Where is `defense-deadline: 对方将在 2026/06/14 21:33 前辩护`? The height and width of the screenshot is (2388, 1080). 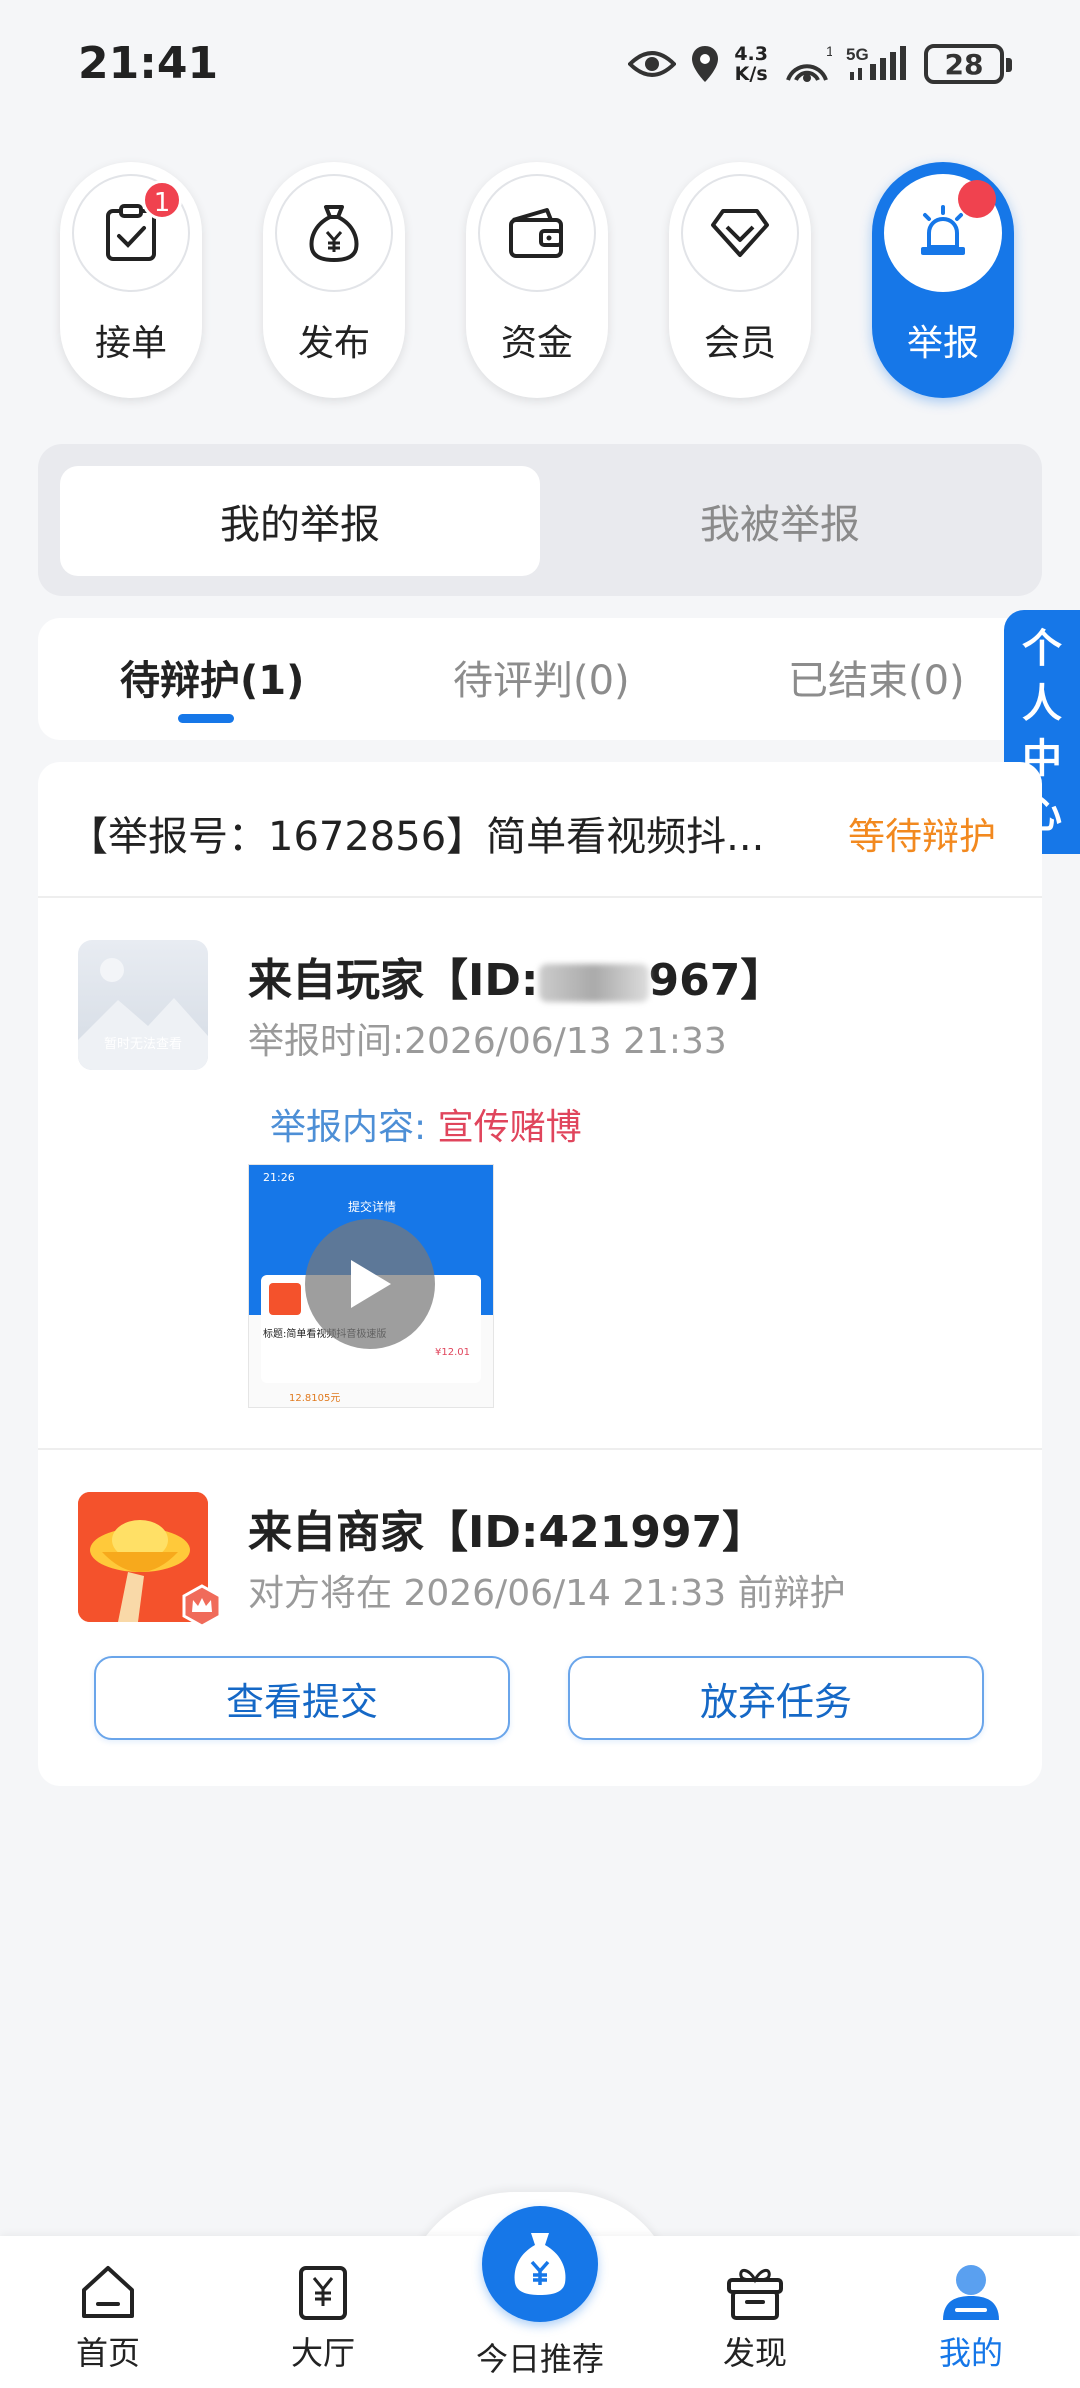
defense-deadline: 对方将在 2026/06/14 21:33 前辩护 is located at coordinates (547, 1593).